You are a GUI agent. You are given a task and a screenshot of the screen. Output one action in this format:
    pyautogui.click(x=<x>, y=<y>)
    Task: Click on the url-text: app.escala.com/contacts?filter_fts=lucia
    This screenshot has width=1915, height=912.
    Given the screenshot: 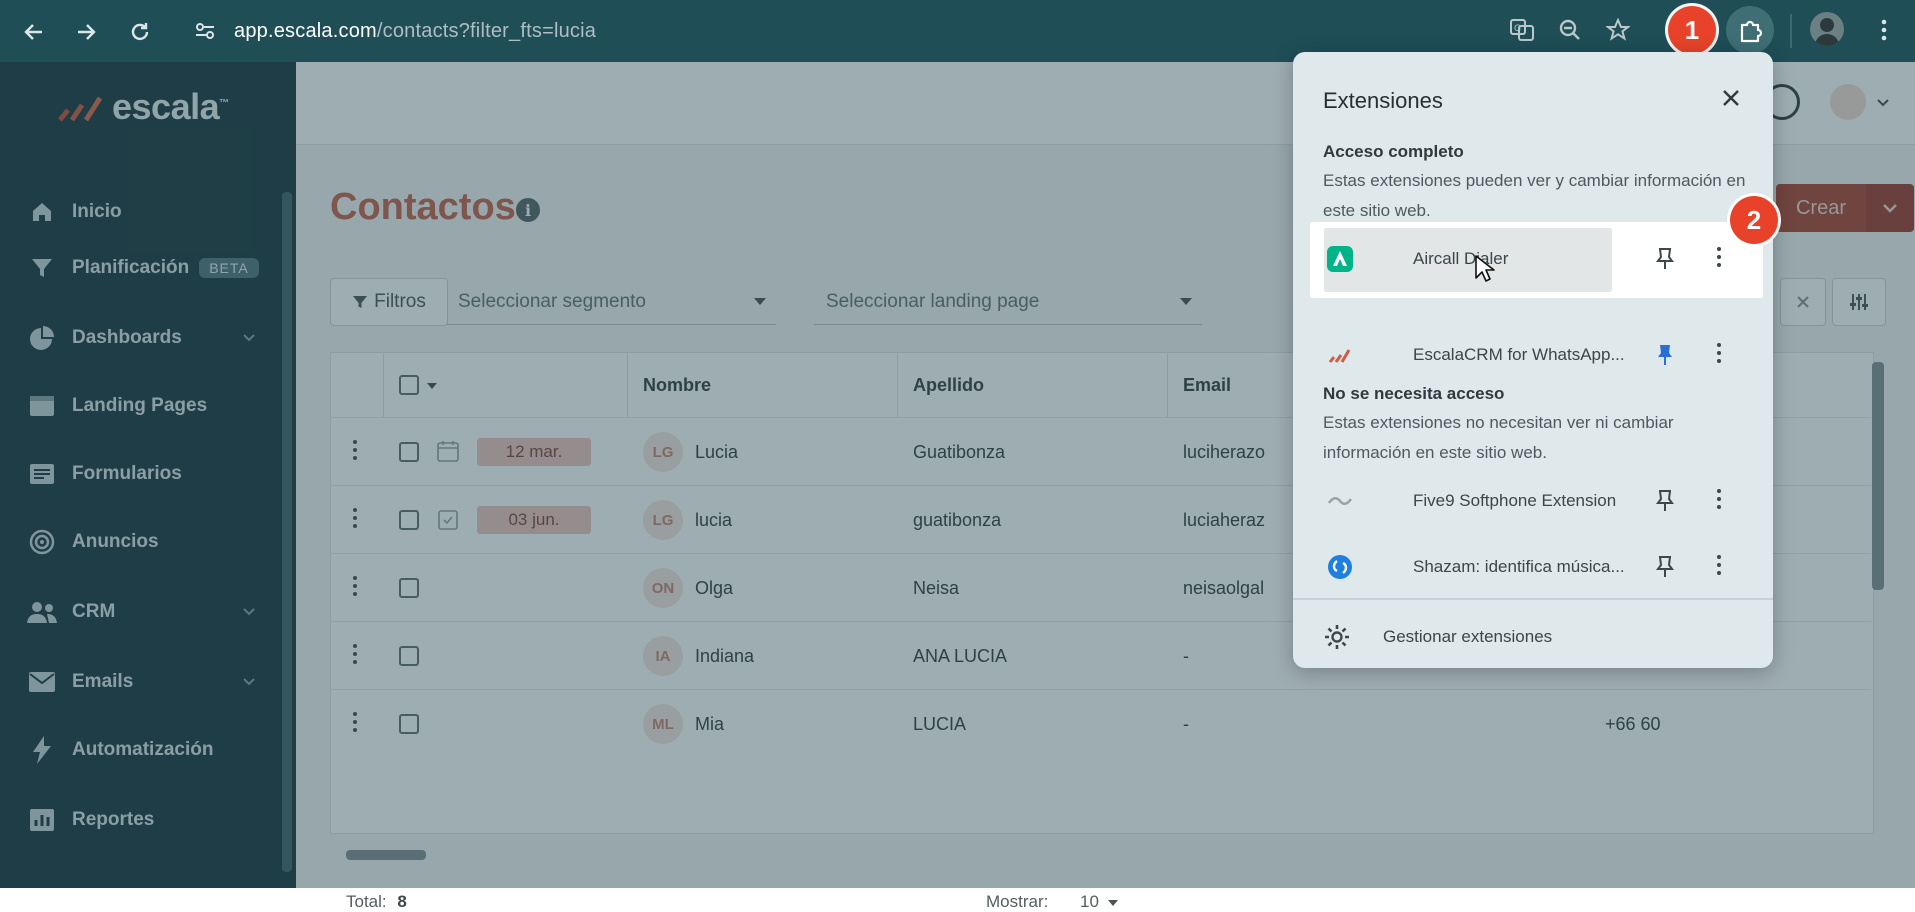 What is the action you would take?
    pyautogui.click(x=415, y=30)
    